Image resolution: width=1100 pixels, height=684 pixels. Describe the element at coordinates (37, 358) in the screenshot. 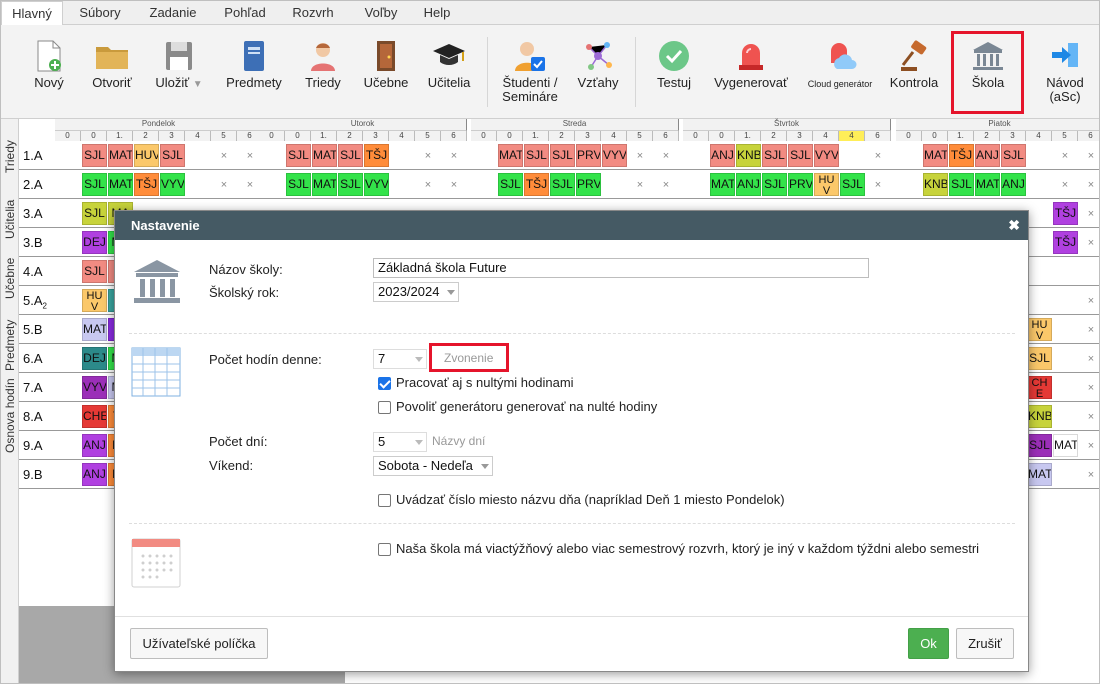

I see `class-row-label: 6.A` at that location.